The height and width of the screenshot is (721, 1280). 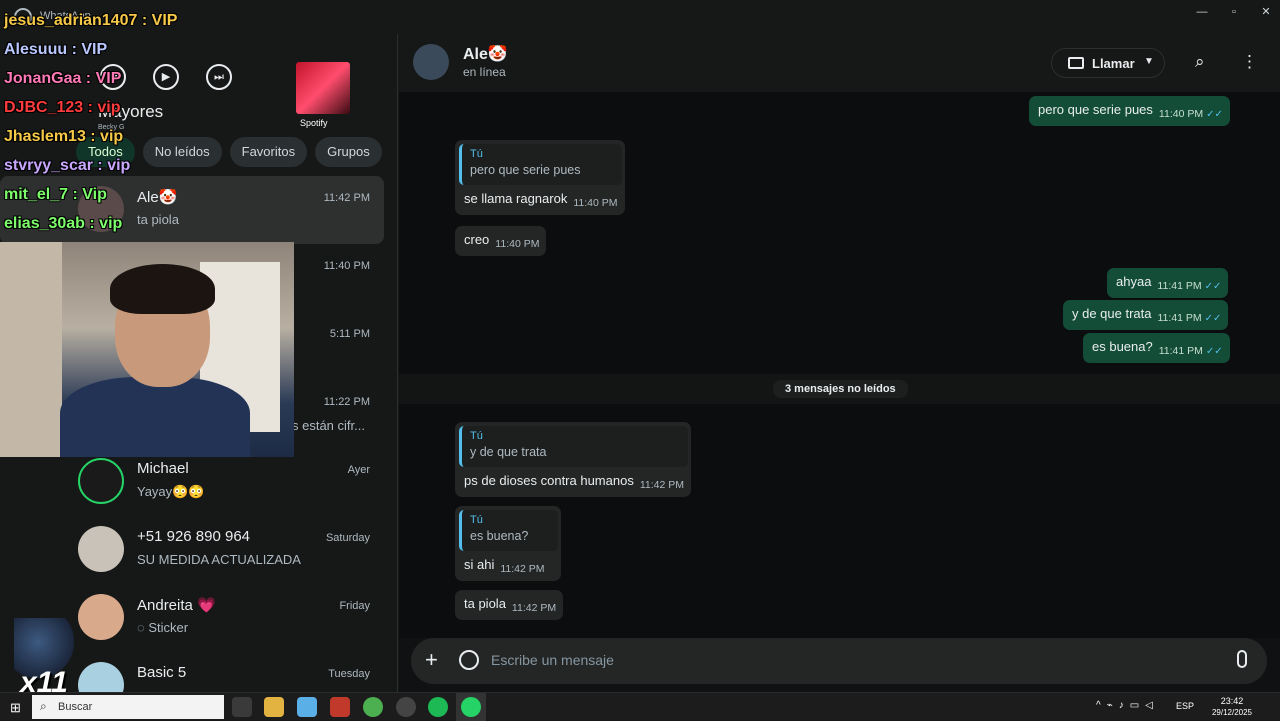 What do you see at coordinates (55, 194) in the screenshot?
I see `stream-chat-line: mit_el_7 : Vip` at bounding box center [55, 194].